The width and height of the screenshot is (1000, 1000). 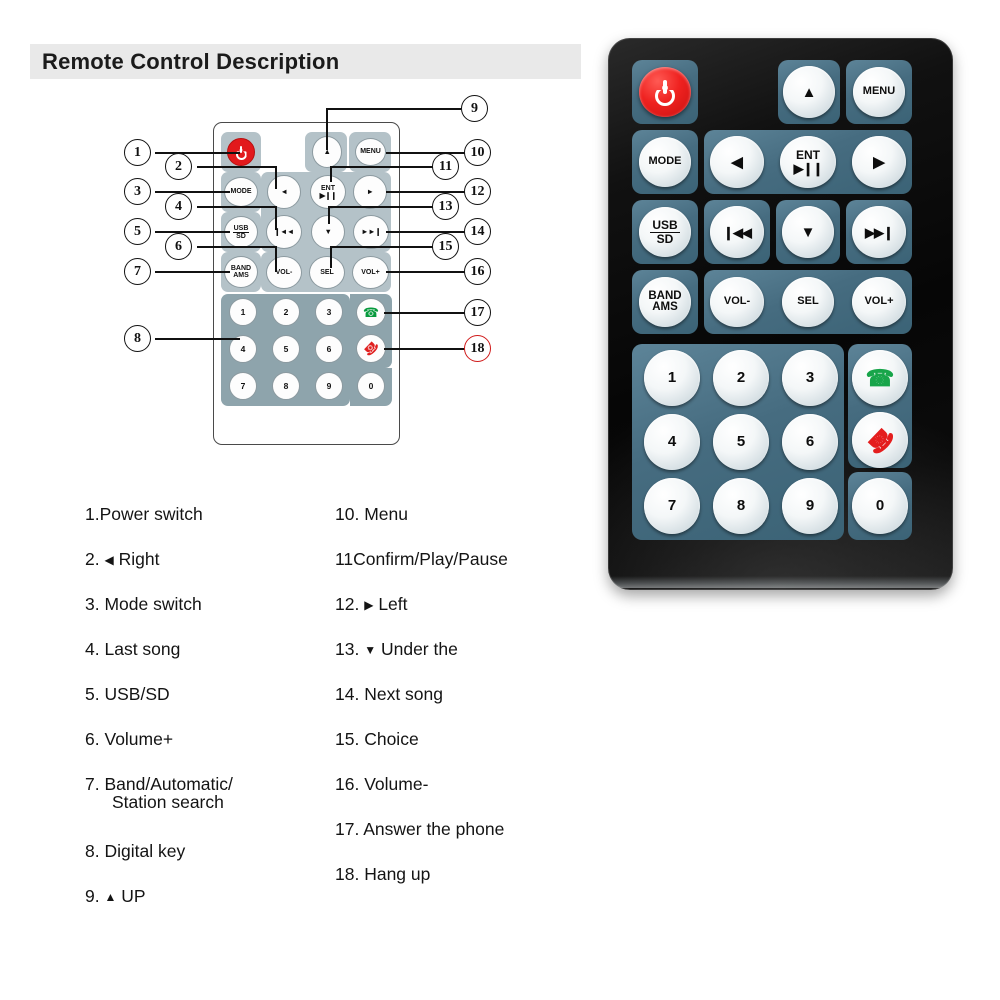 I want to click on diagram-key-6: 6, so click(x=329, y=349).